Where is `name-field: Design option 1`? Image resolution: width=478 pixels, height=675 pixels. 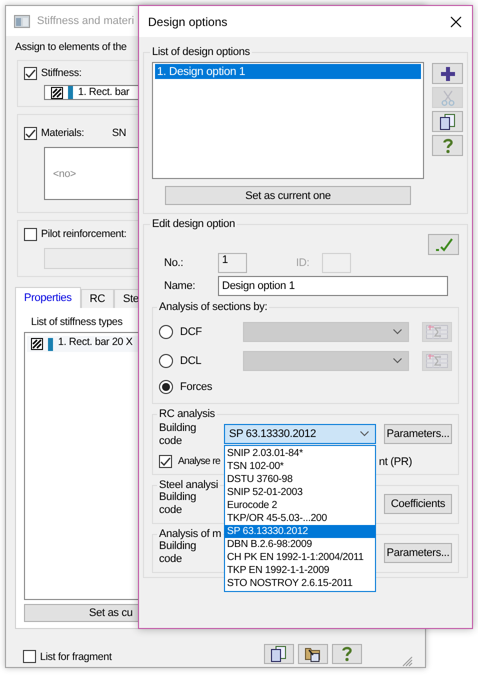 name-field: Design option 1 is located at coordinates (333, 286).